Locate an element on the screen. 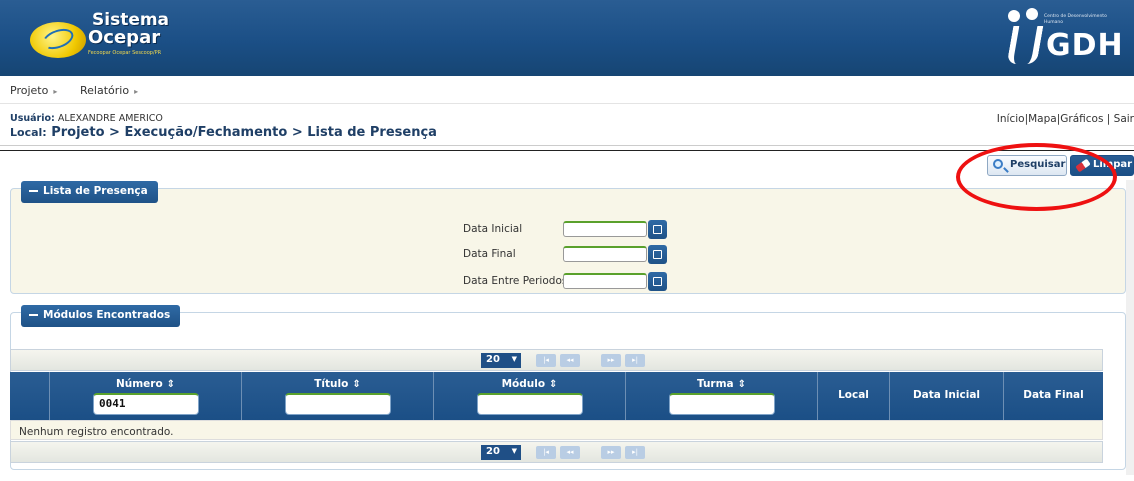 Image resolution: width=1134 pixels, height=481 pixels. row-select-column is located at coordinates (30, 396).